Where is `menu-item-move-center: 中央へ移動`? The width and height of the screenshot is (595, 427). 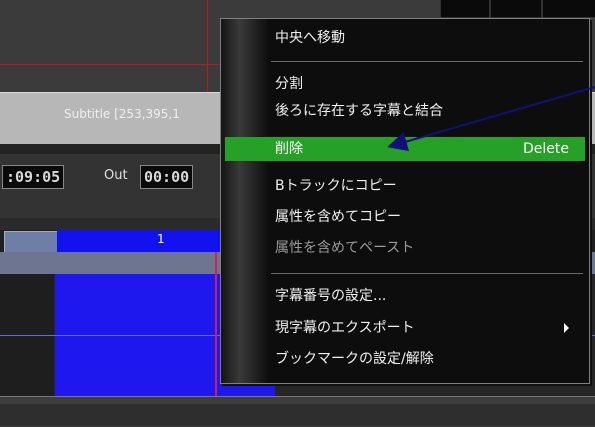 menu-item-move-center: 中央へ移動 is located at coordinates (429, 38).